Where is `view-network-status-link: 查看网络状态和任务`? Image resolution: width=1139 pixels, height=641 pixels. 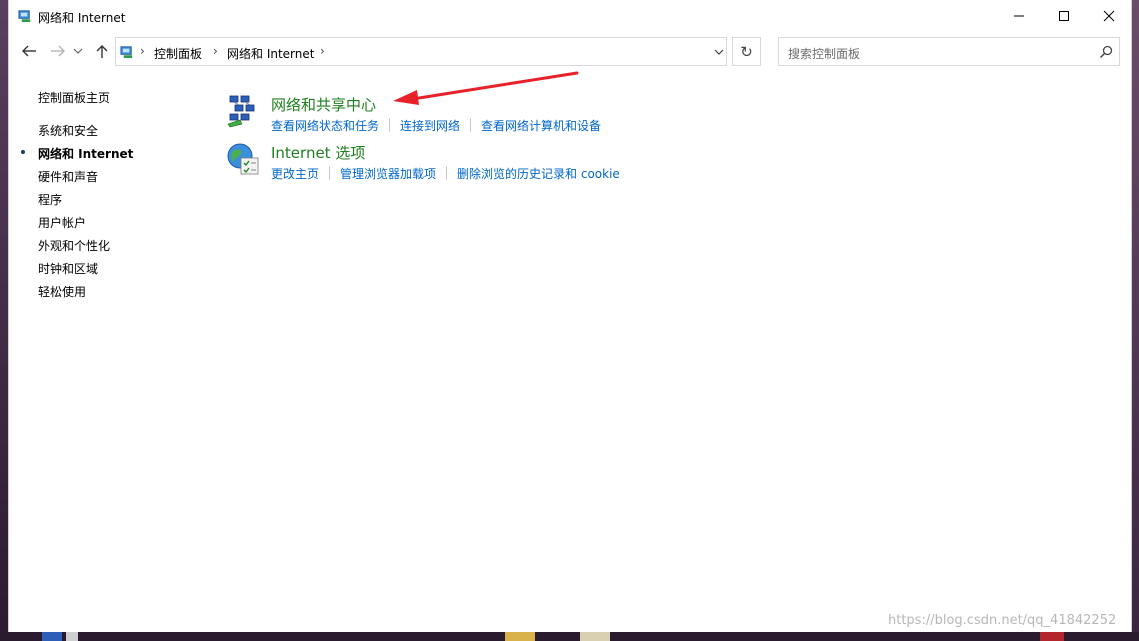
view-network-status-link: 查看网络状态和任务 is located at coordinates (325, 125).